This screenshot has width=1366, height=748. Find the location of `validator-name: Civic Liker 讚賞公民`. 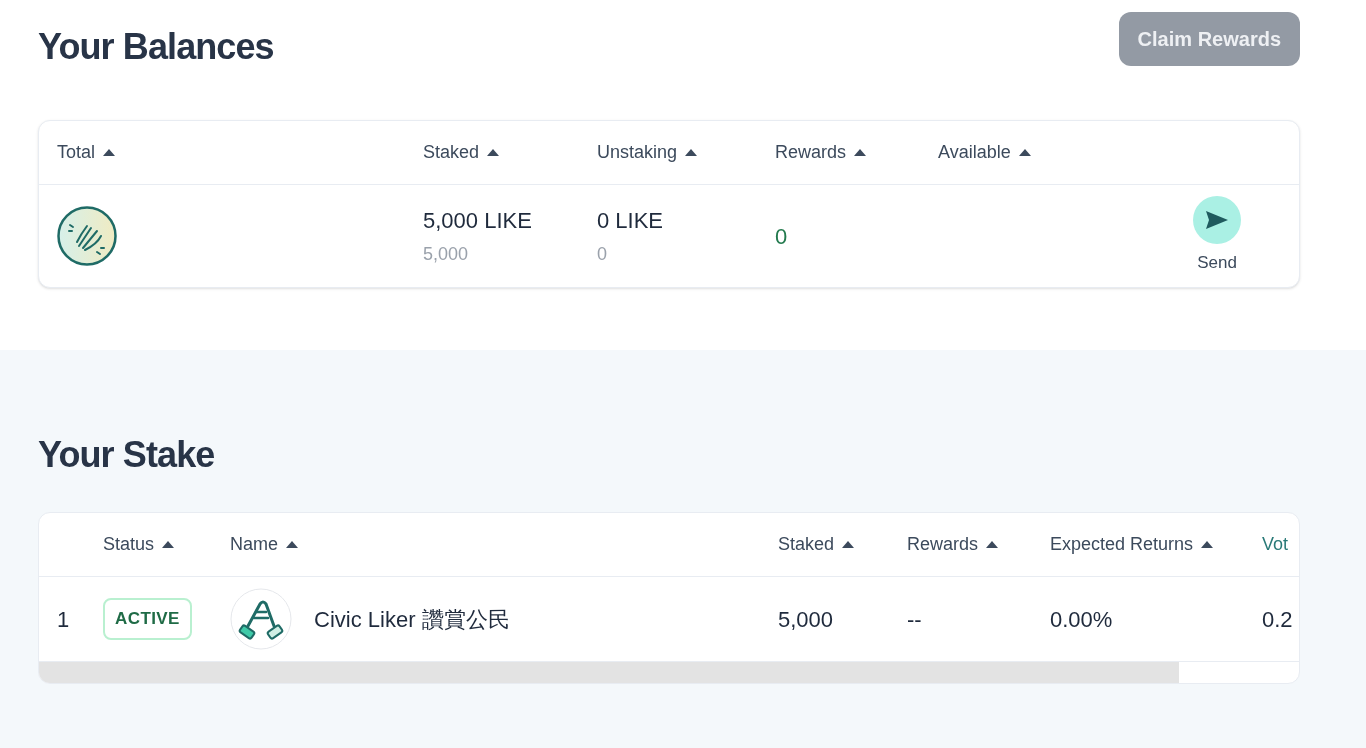

validator-name: Civic Liker 讚賞公民 is located at coordinates (412, 619).